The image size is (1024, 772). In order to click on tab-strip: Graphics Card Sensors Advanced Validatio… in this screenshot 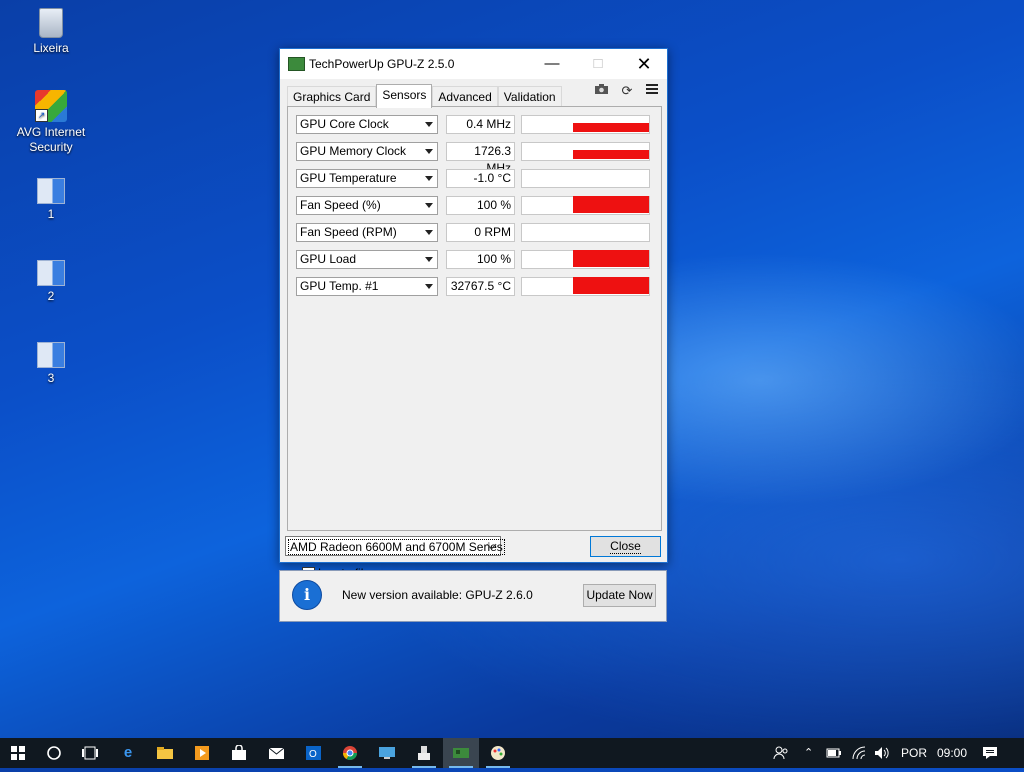, I will do `click(424, 96)`.